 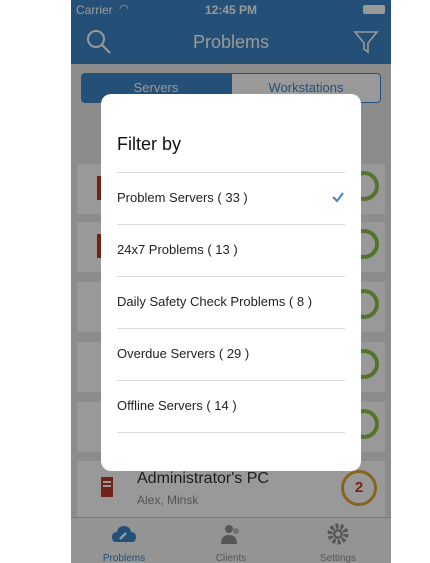 I want to click on divider, so click(x=231, y=432).